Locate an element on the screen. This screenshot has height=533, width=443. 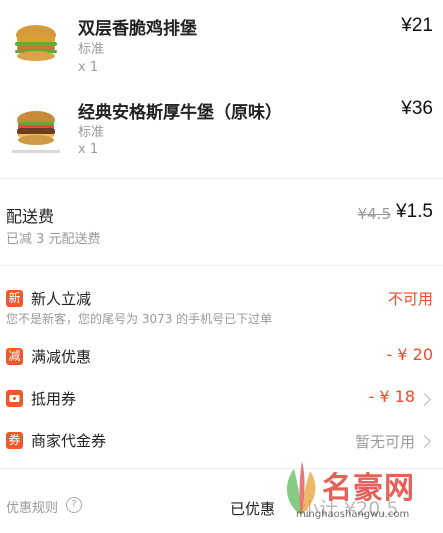
voucher-status: 暂无可用 is located at coordinates (385, 441).